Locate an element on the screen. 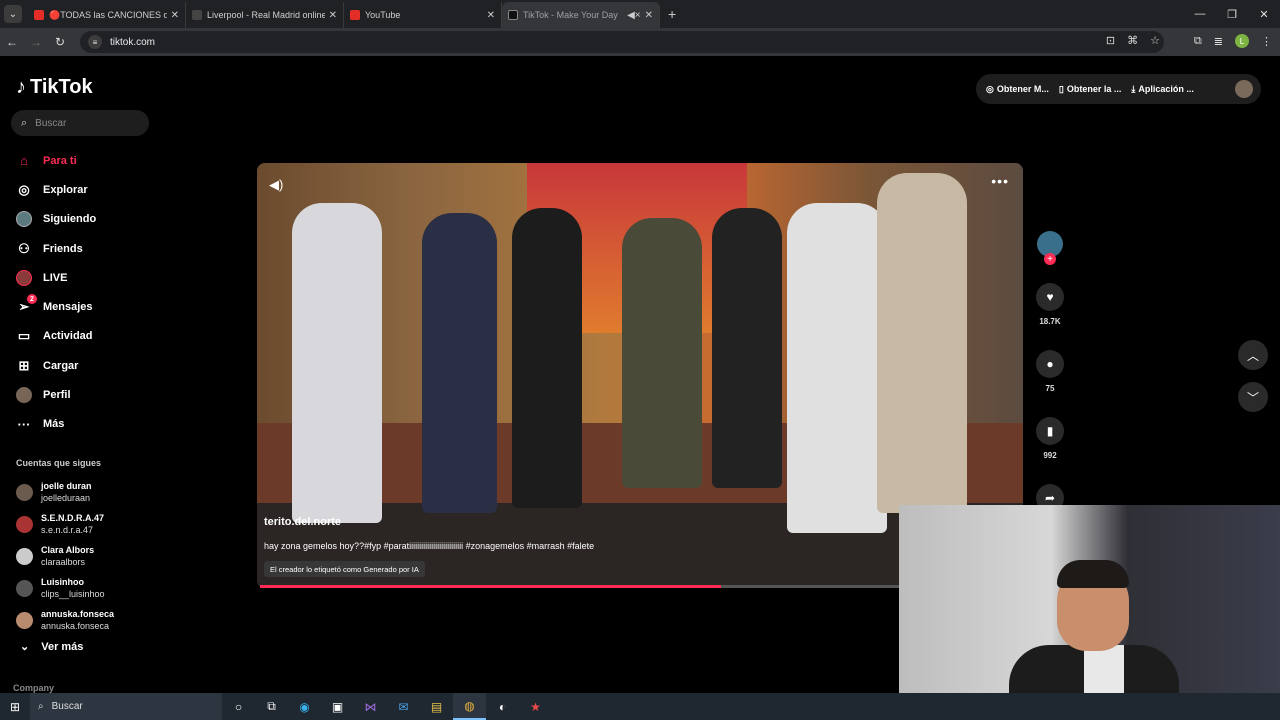 The image size is (1280, 720). message-count-badge: 2 is located at coordinates (32, 299).